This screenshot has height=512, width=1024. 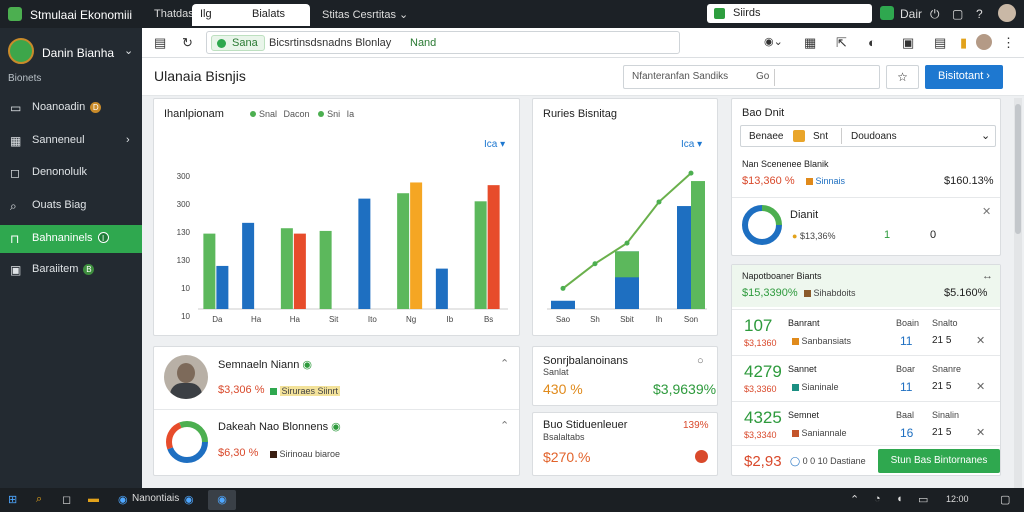 I want to click on notification-icon: ▢, so click(x=1005, y=499).